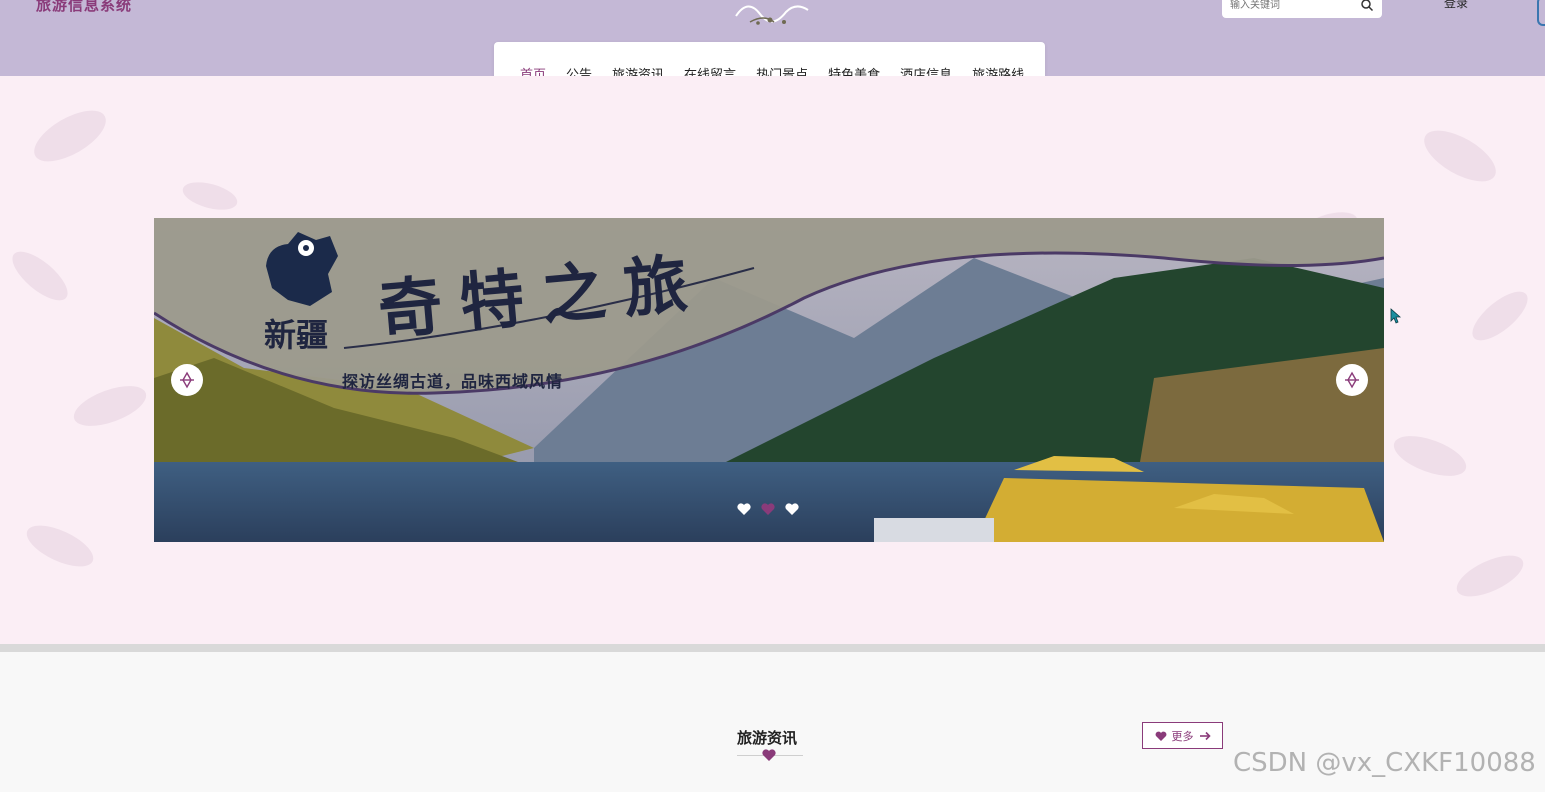 The width and height of the screenshot is (1545, 792). Describe the element at coordinates (1205, 735) in the screenshot. I see `arrow-right-icon` at that location.